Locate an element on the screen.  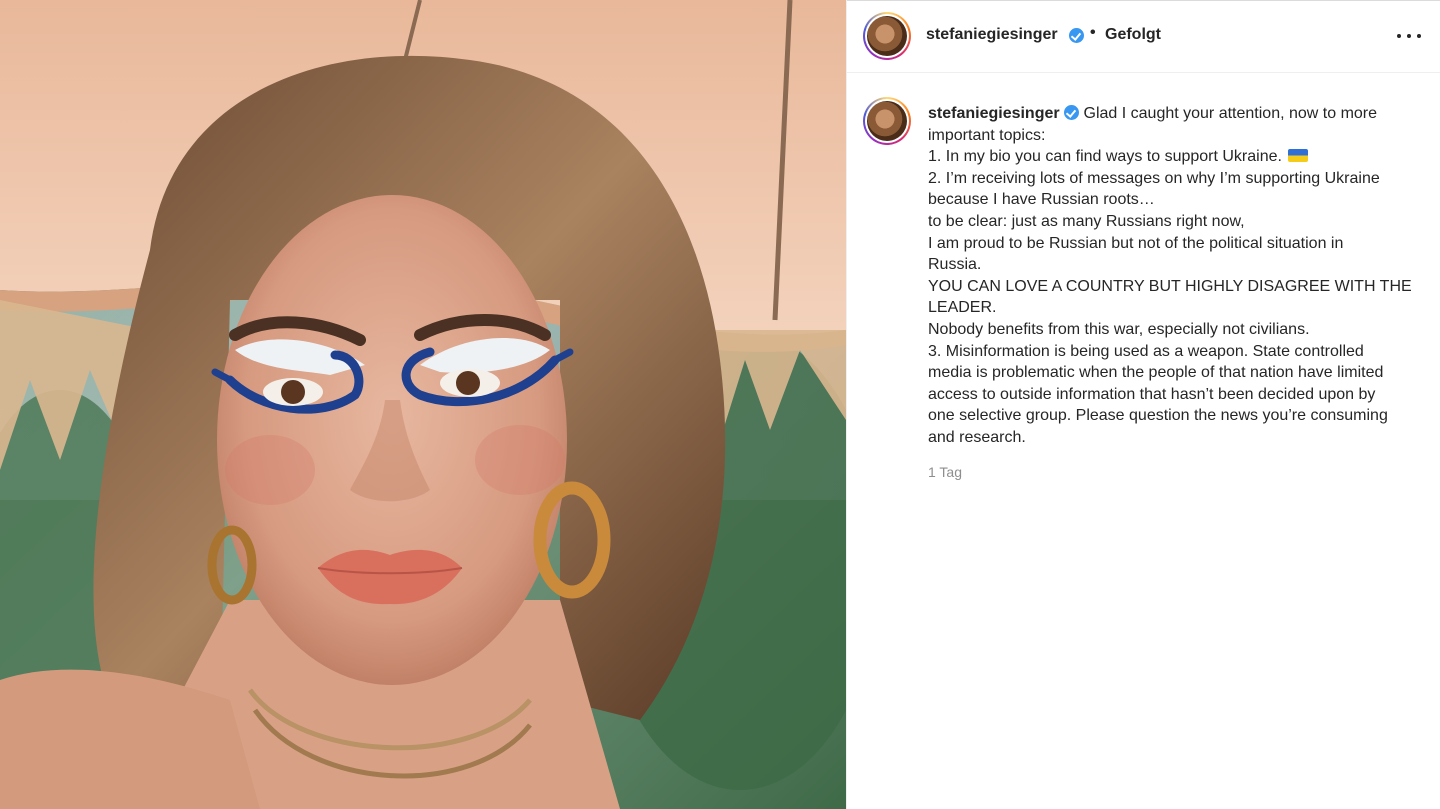
follow-status-button: Gefolgt is located at coordinates (1133, 35).